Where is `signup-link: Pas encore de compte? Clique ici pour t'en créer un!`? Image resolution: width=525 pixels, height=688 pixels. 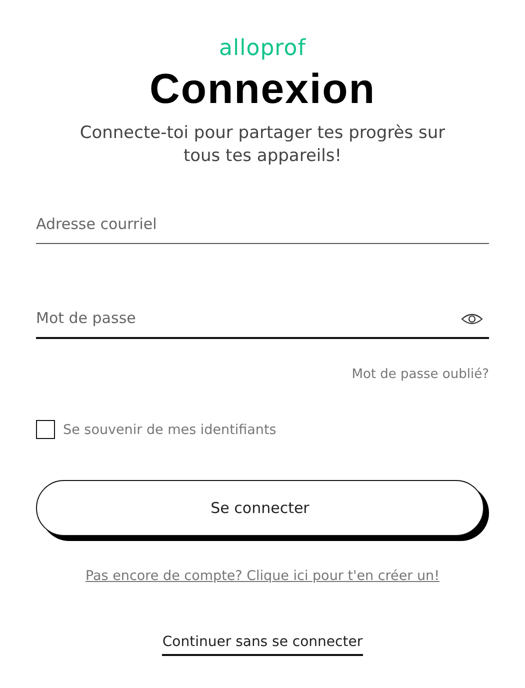 signup-link: Pas encore de compte? Clique ici pour t'en créer un! is located at coordinates (262, 576).